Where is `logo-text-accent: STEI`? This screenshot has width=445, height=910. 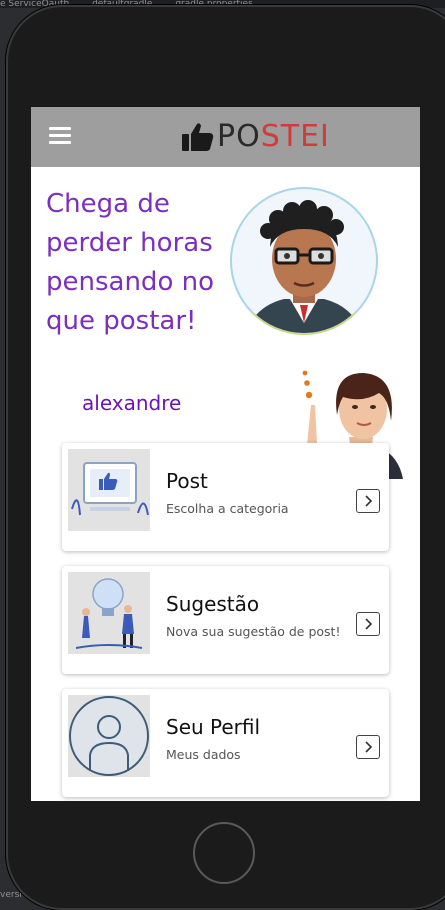 logo-text-accent: STEI is located at coordinates (295, 136).